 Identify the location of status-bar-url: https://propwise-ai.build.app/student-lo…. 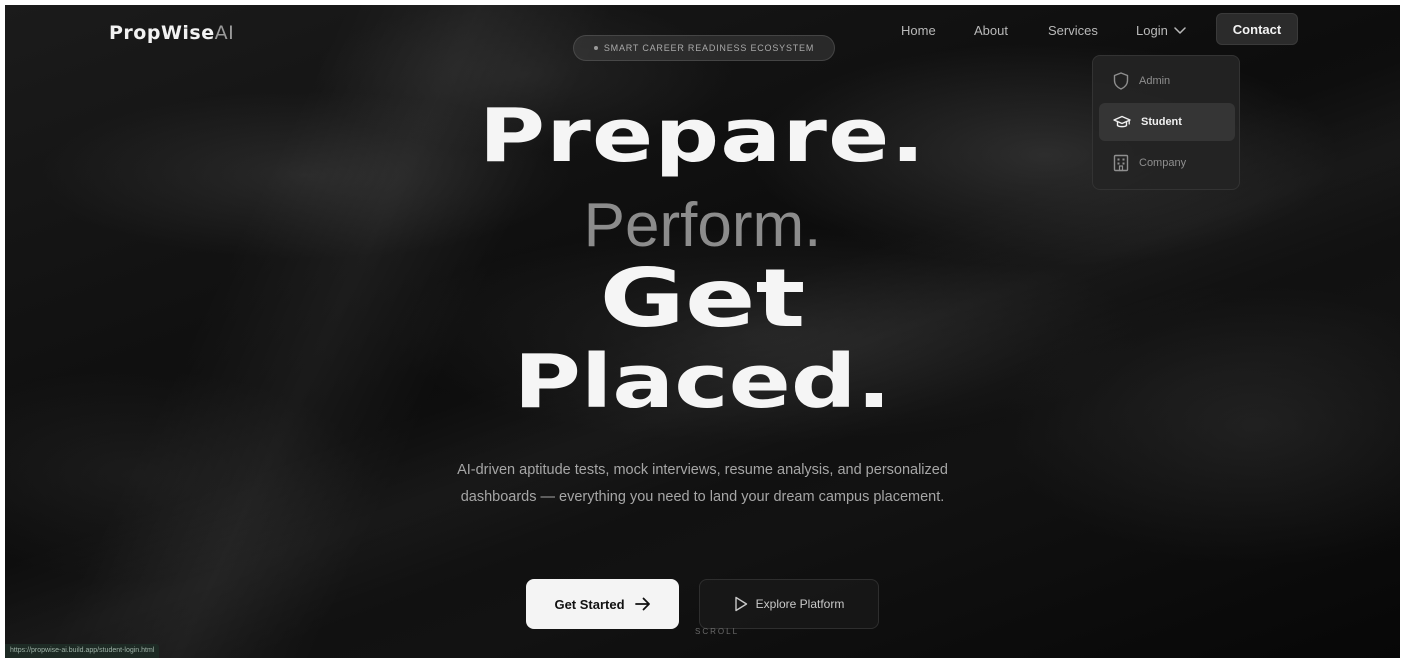
(82, 651).